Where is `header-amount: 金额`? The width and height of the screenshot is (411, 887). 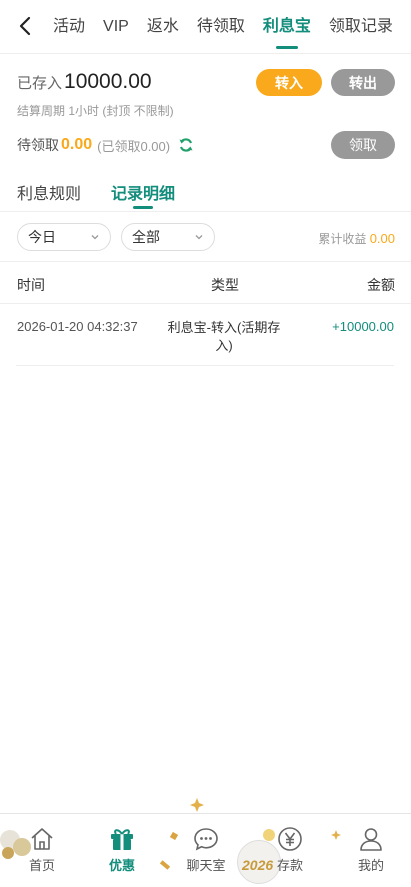 header-amount: 金额 is located at coordinates (381, 285).